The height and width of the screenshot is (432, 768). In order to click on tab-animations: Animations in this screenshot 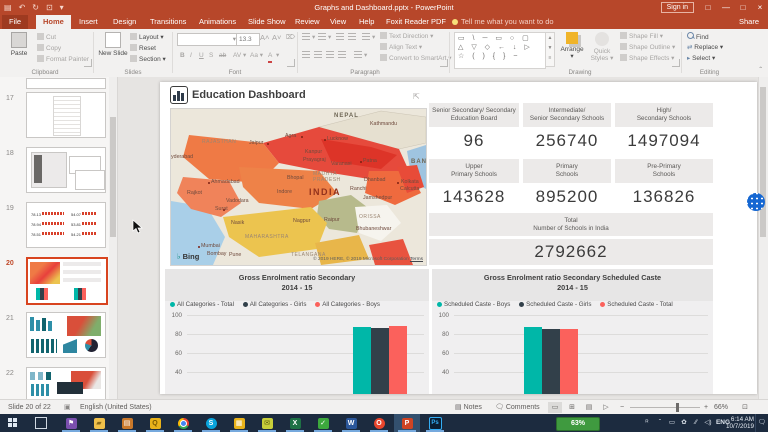, I will do `click(217, 22)`.